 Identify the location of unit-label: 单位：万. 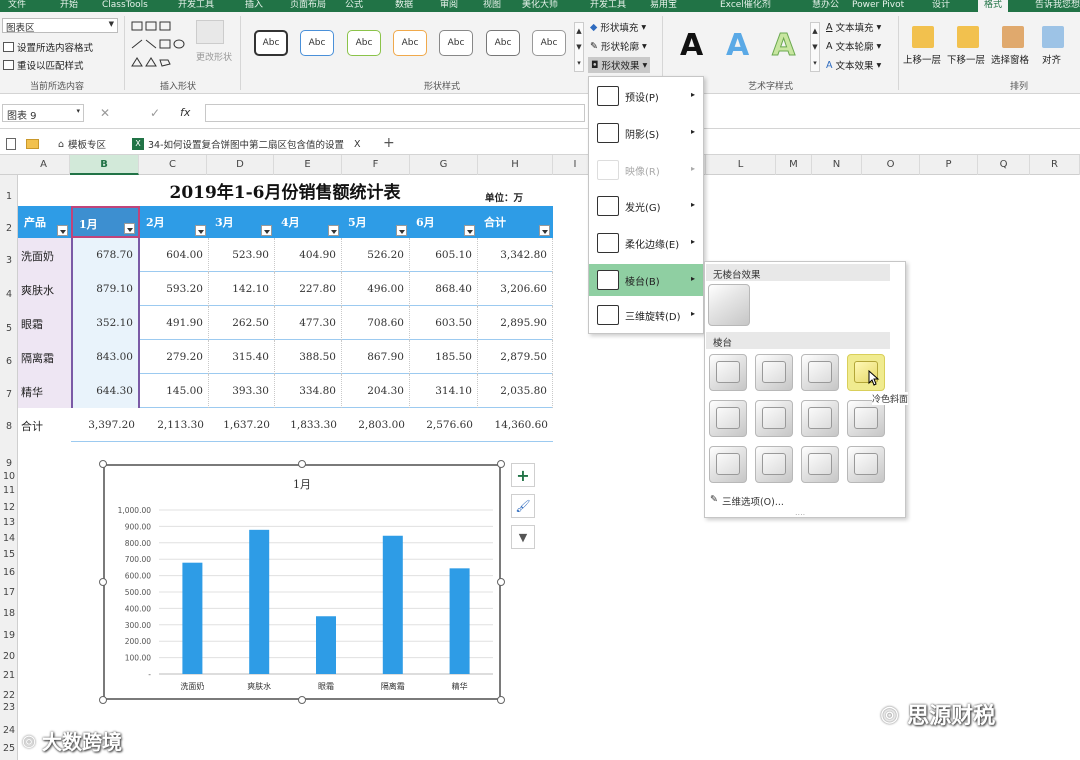
(504, 197).